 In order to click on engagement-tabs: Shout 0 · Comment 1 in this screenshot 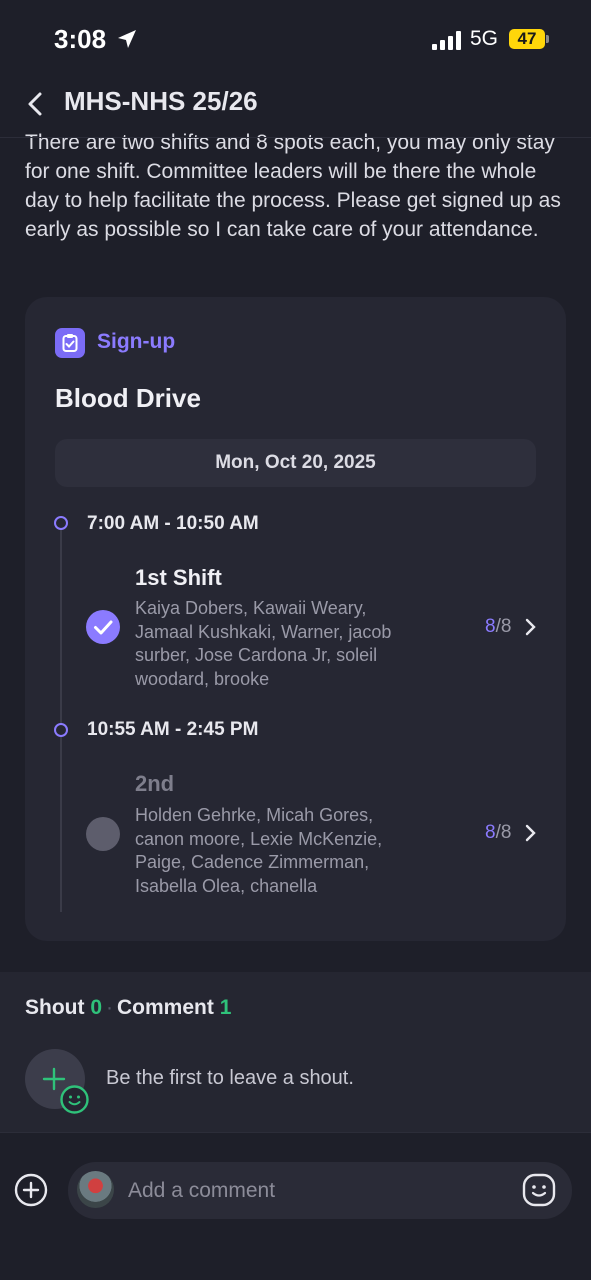, I will do `click(128, 1008)`.